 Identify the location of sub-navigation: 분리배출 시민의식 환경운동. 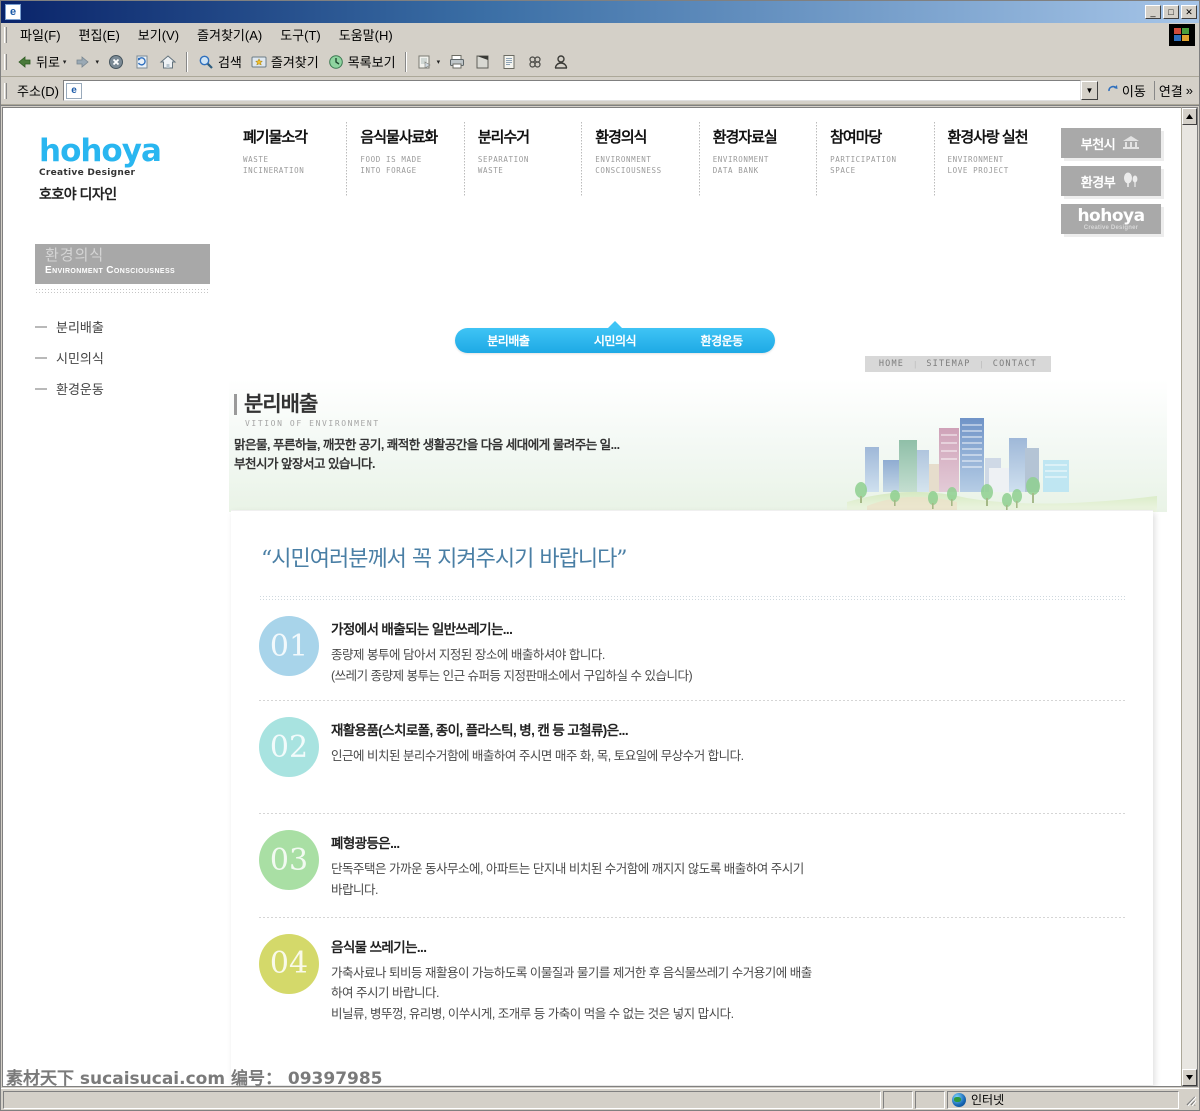
(615, 337).